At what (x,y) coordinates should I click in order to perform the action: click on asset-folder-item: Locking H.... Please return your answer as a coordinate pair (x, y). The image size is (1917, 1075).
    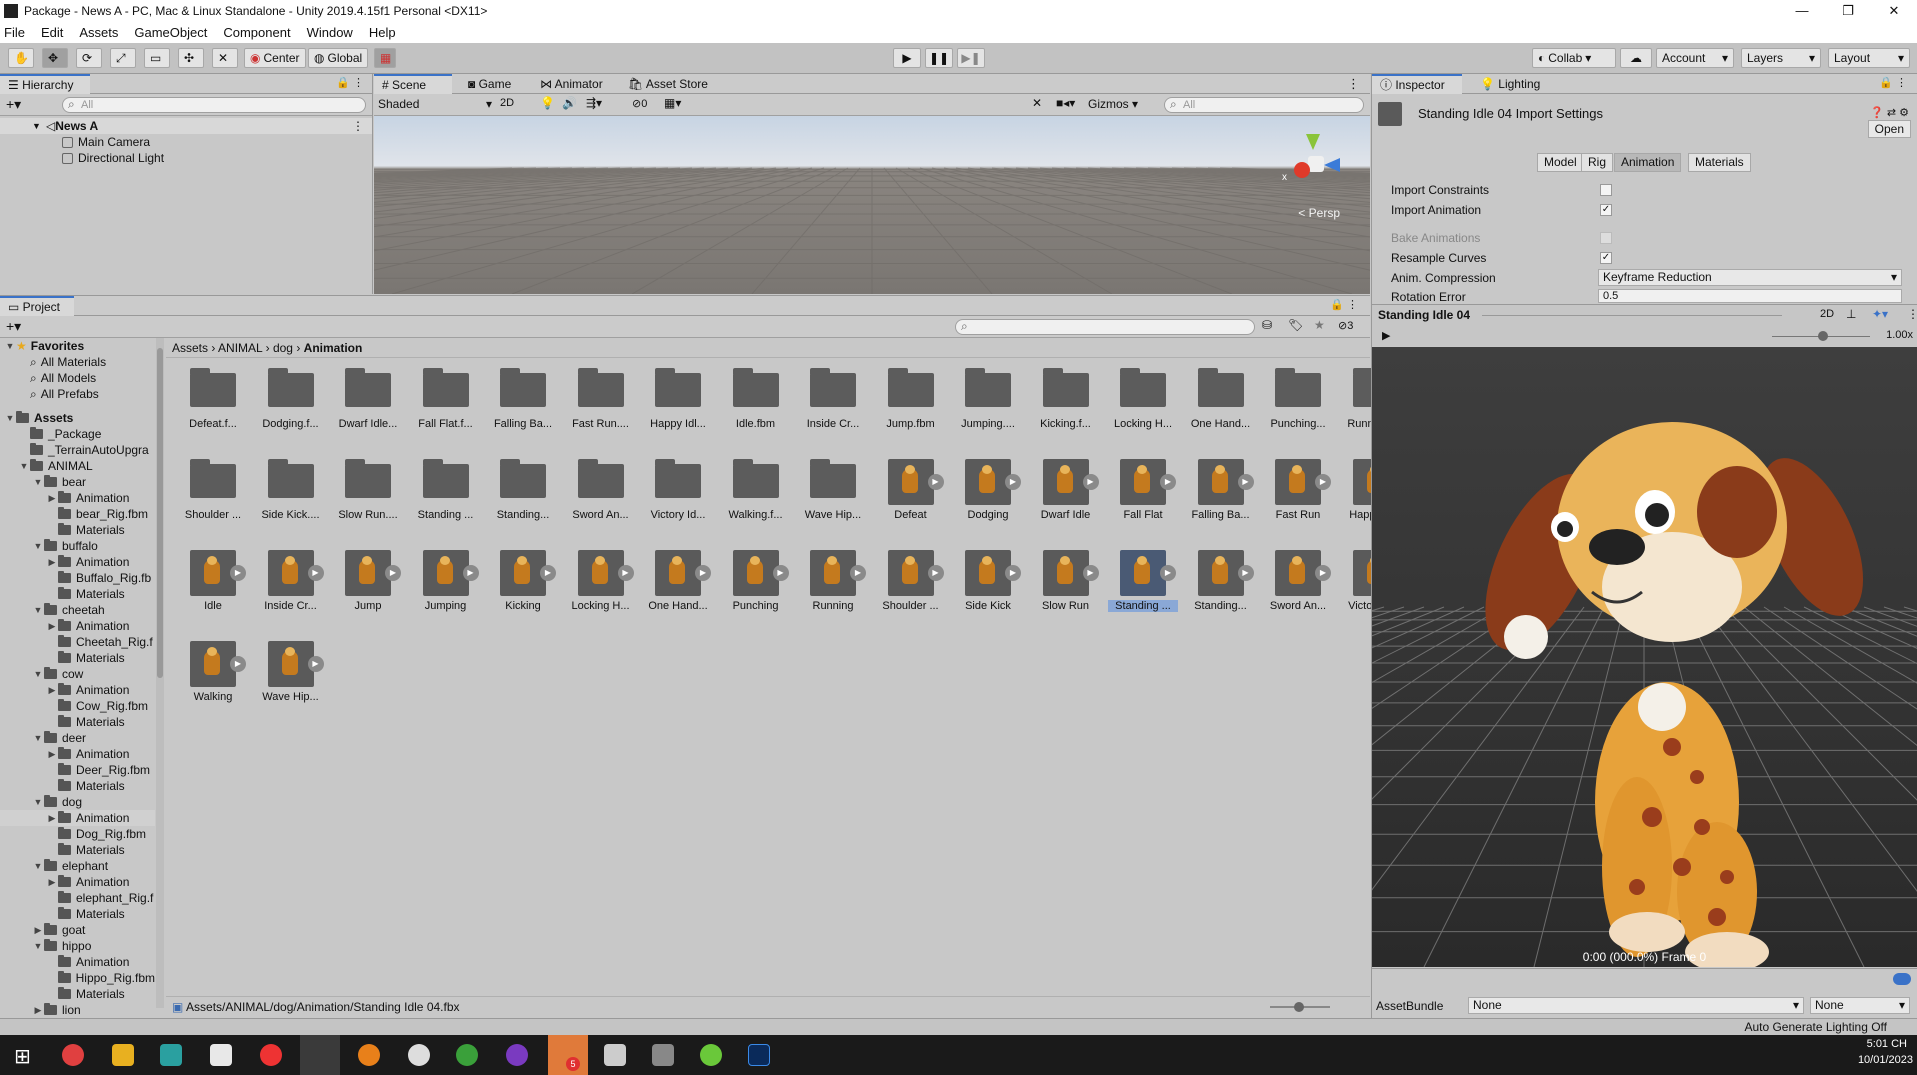
    Looking at the image, I should click on (1143, 399).